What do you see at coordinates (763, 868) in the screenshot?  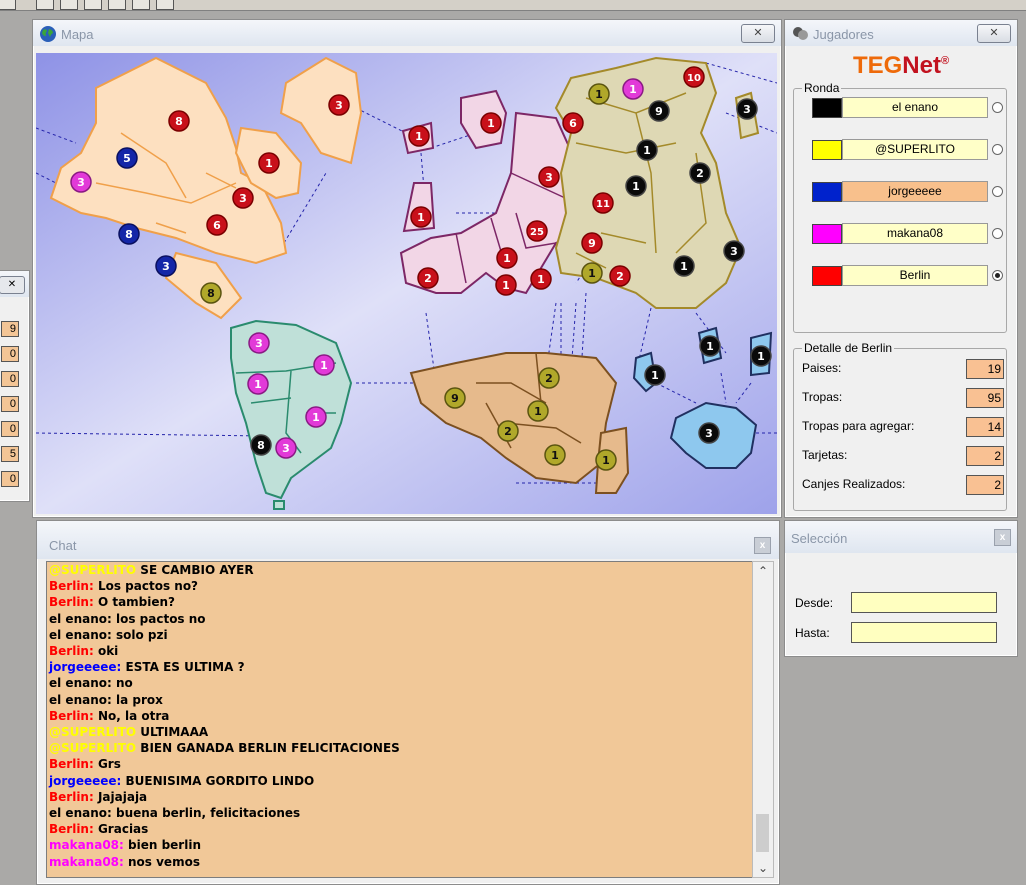 I see `scroll-down-icon: ⌄` at bounding box center [763, 868].